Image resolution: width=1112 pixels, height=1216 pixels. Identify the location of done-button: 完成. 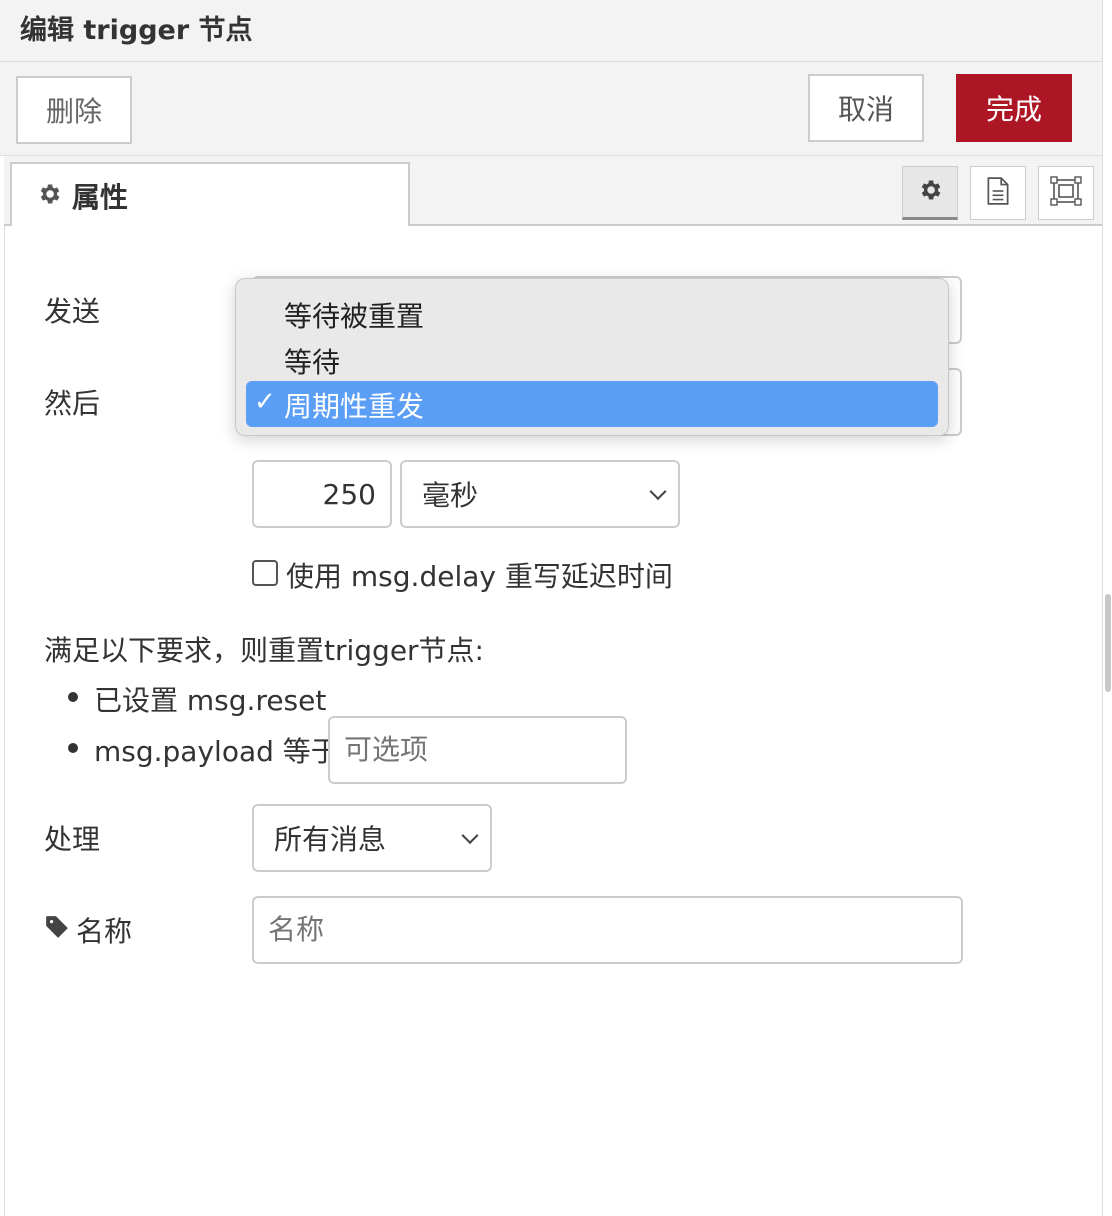
(1014, 108).